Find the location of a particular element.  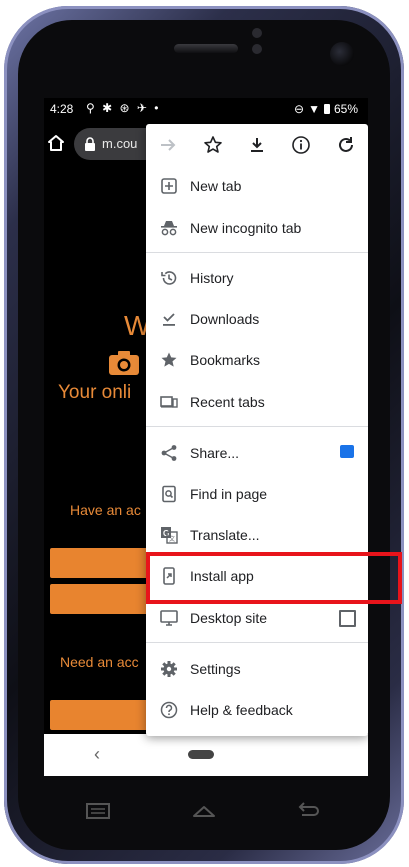

help-icon is located at coordinates (169, 710).